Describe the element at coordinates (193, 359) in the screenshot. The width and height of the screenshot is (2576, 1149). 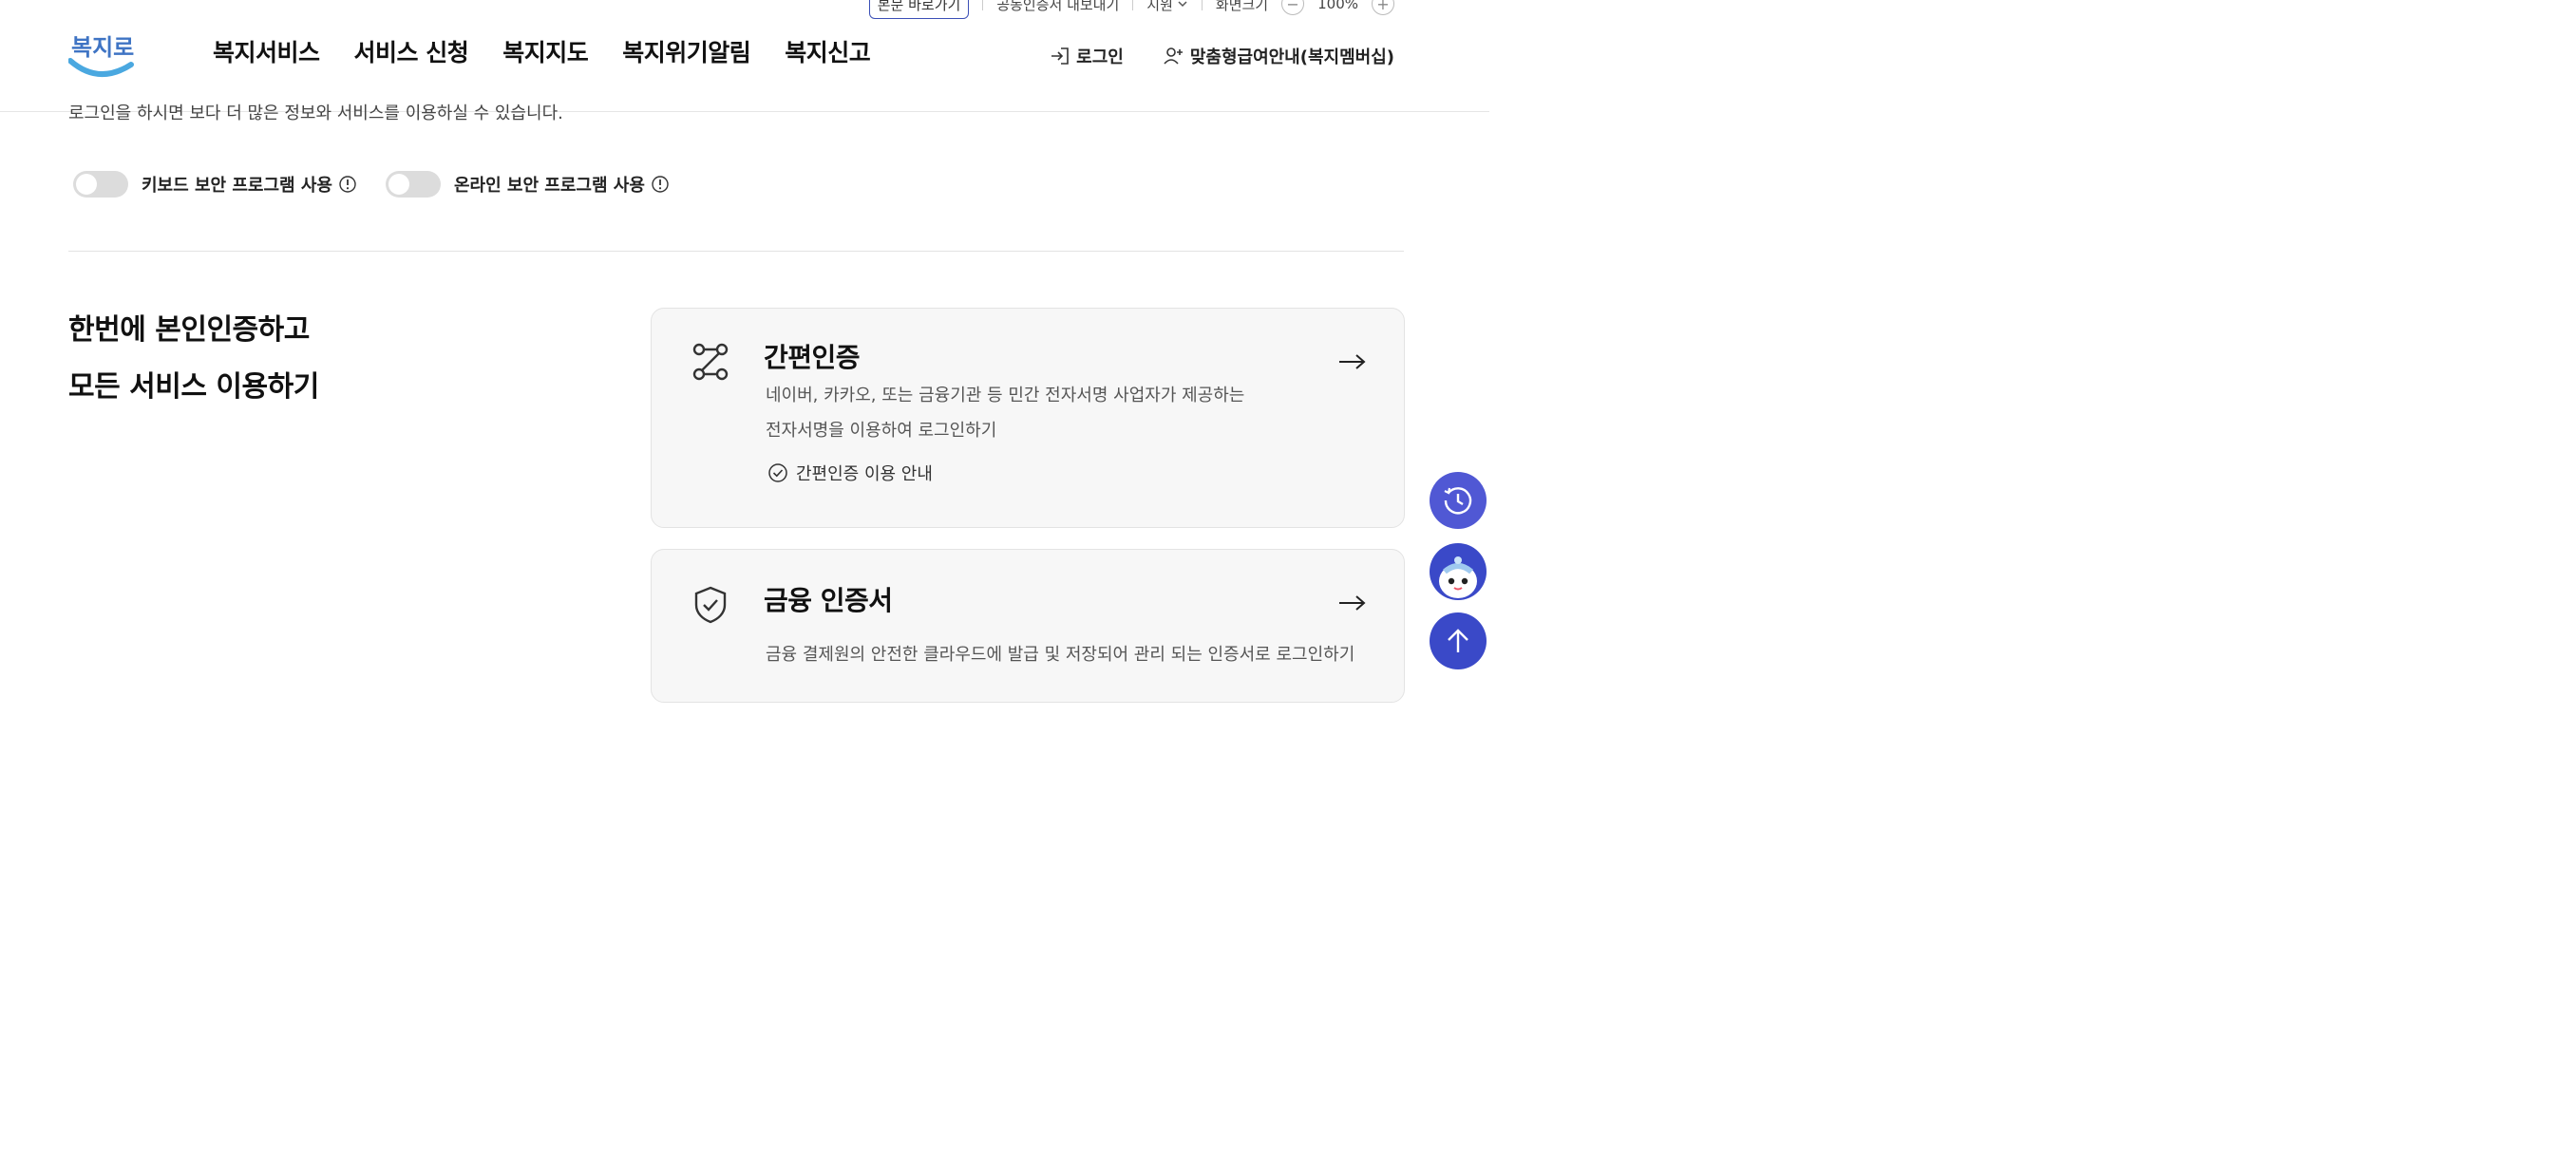
I see `auth-headline: 한번에 본인인증하고 모든 서비스 이용하기` at that location.